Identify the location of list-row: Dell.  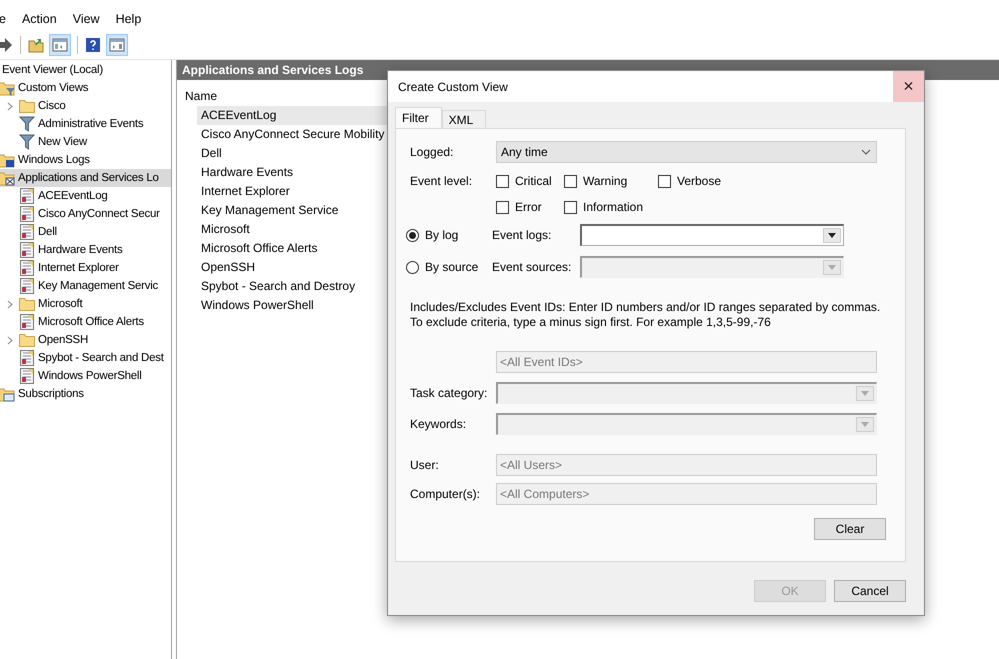
(292, 153).